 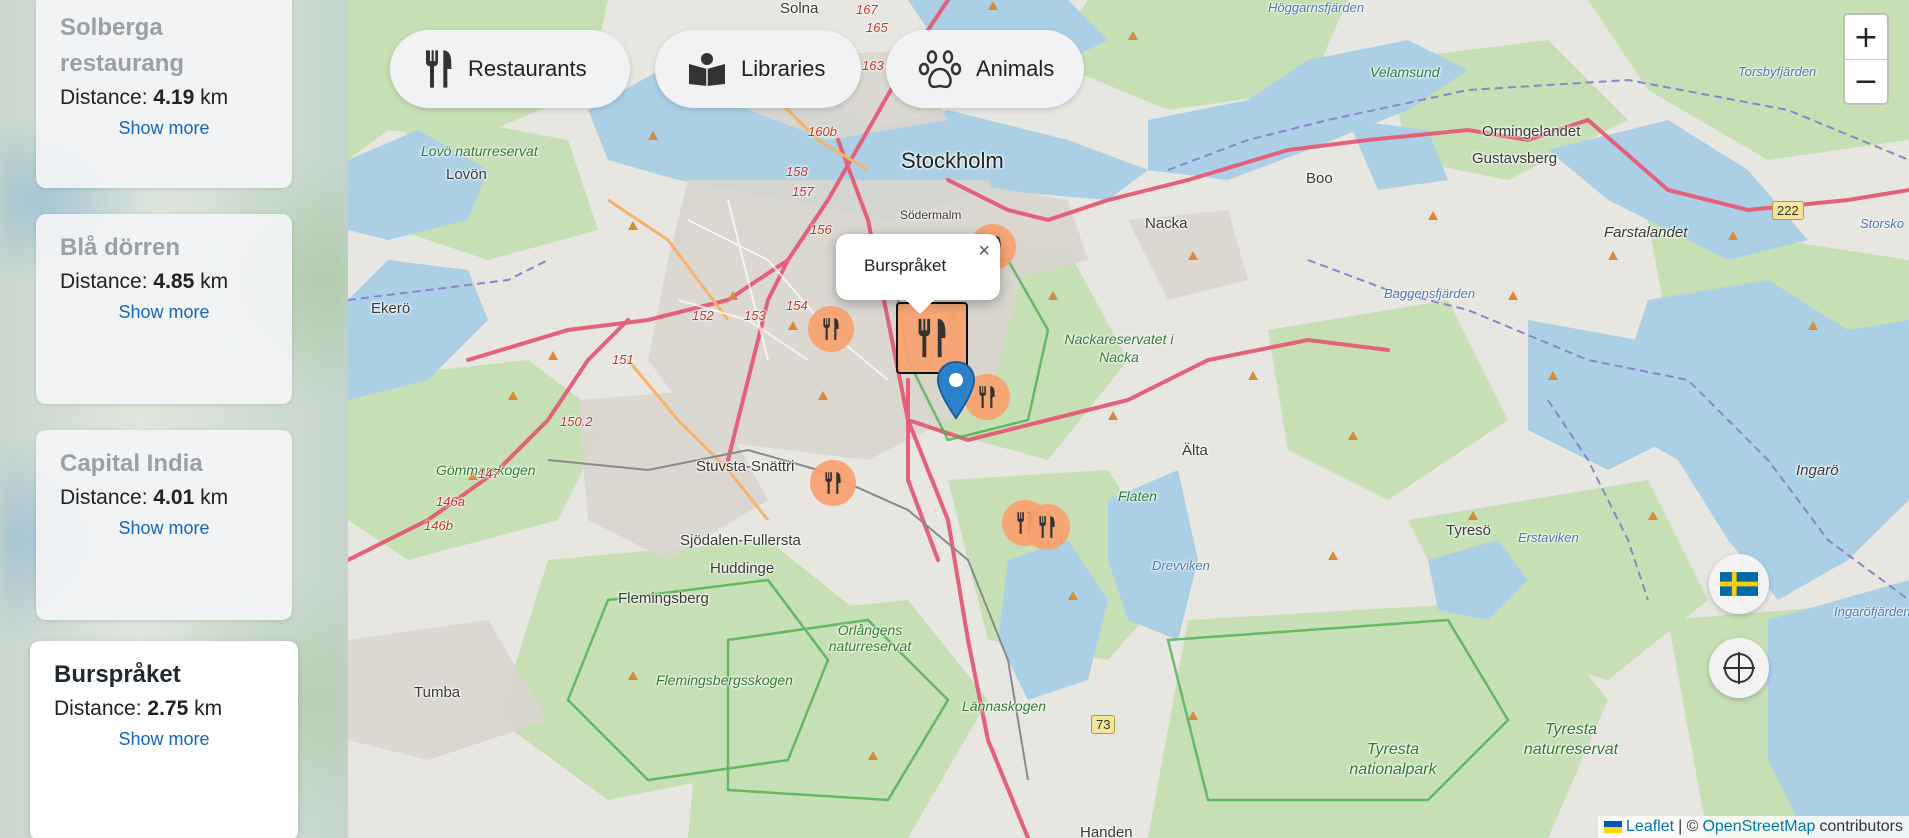 What do you see at coordinates (1181, 565) in the screenshot?
I see `place-label: Drevviken` at bounding box center [1181, 565].